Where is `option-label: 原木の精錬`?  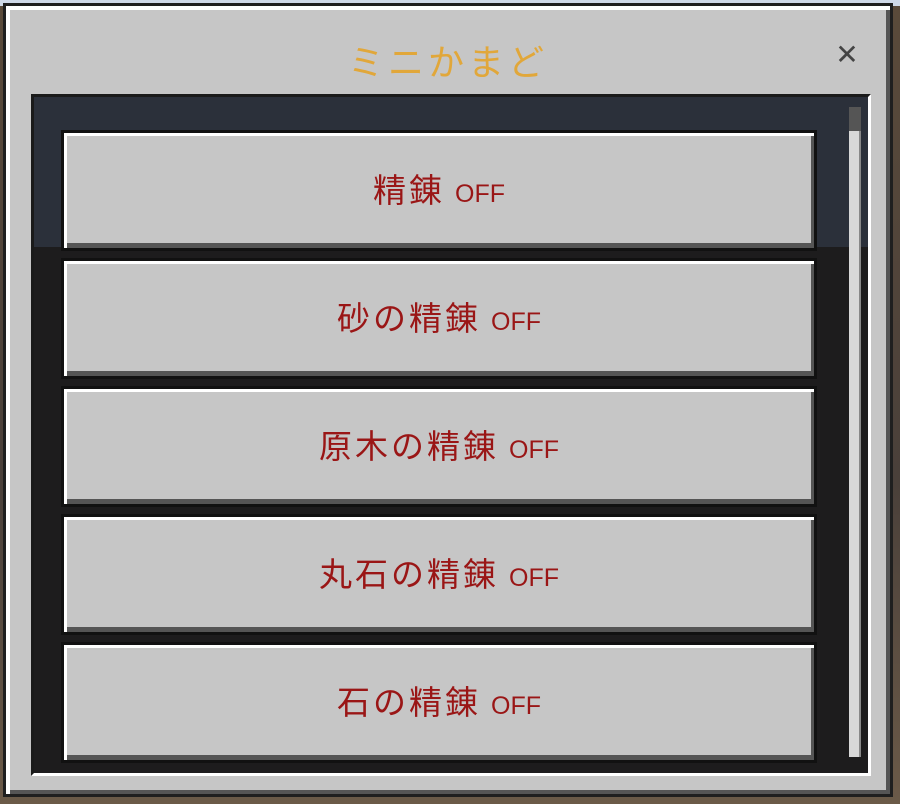 option-label: 原木の精錬 is located at coordinates (409, 446).